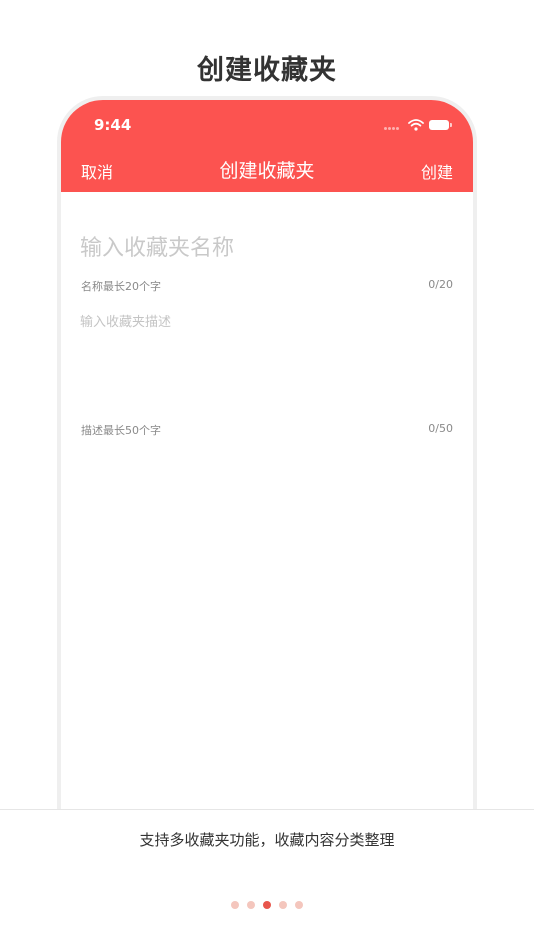  I want to click on folder-description-input, so click(267, 356).